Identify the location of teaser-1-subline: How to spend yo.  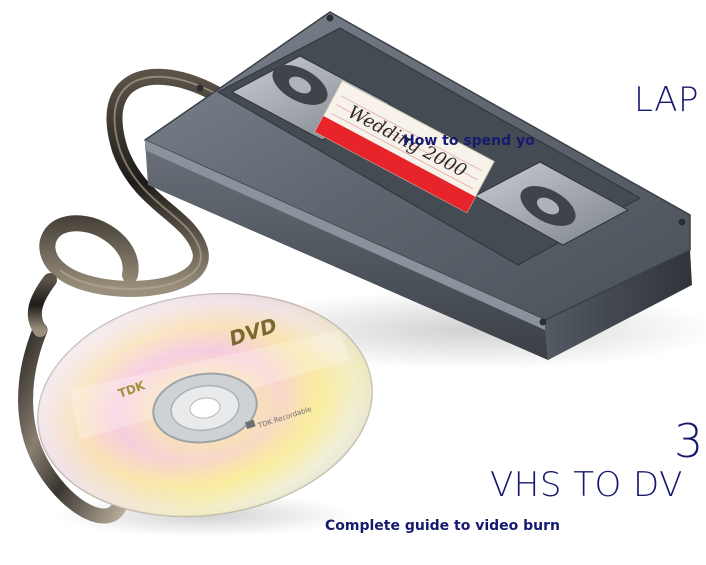
(469, 141).